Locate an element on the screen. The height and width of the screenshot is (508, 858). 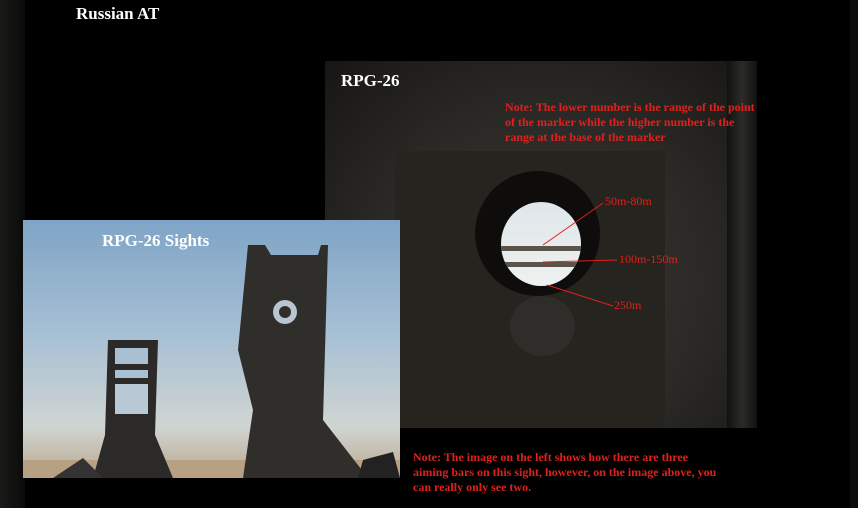
left-edge-shadow is located at coordinates (12, 254).